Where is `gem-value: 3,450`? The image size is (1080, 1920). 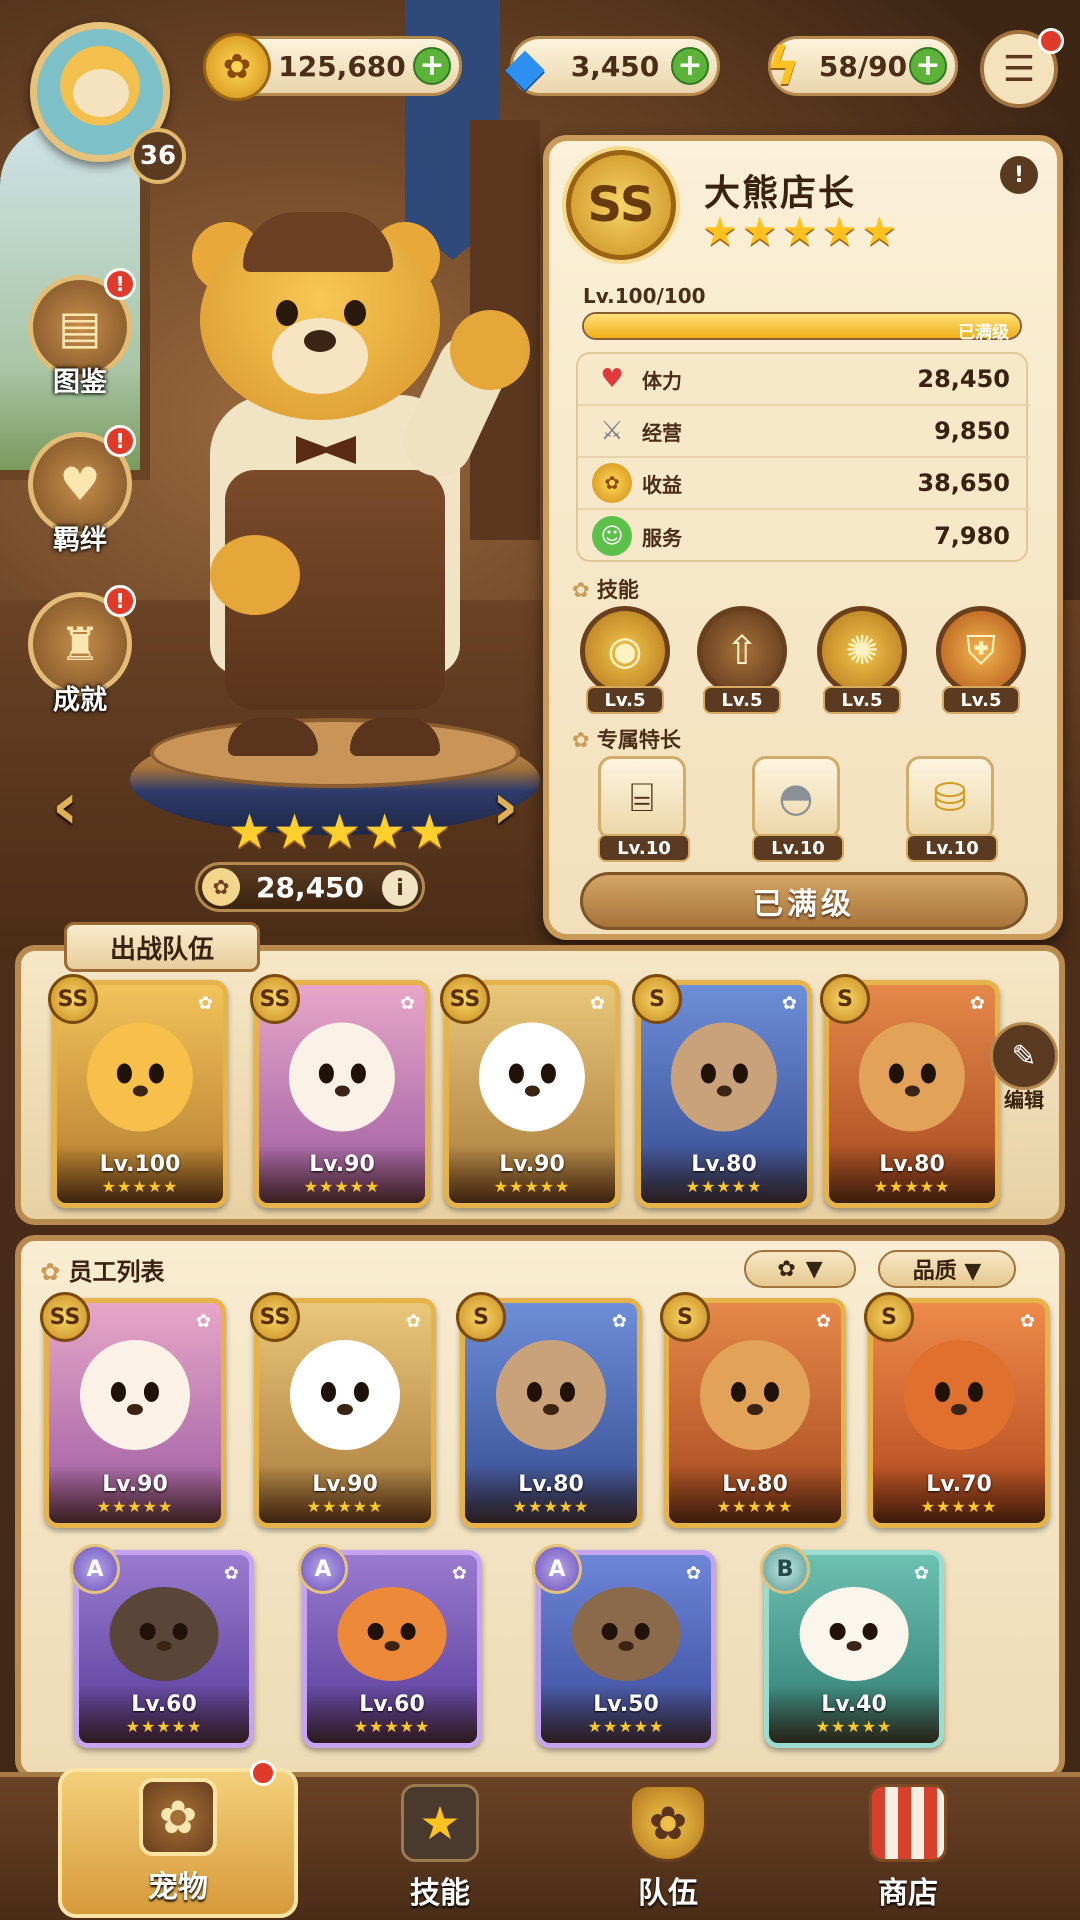 gem-value: 3,450 is located at coordinates (615, 66).